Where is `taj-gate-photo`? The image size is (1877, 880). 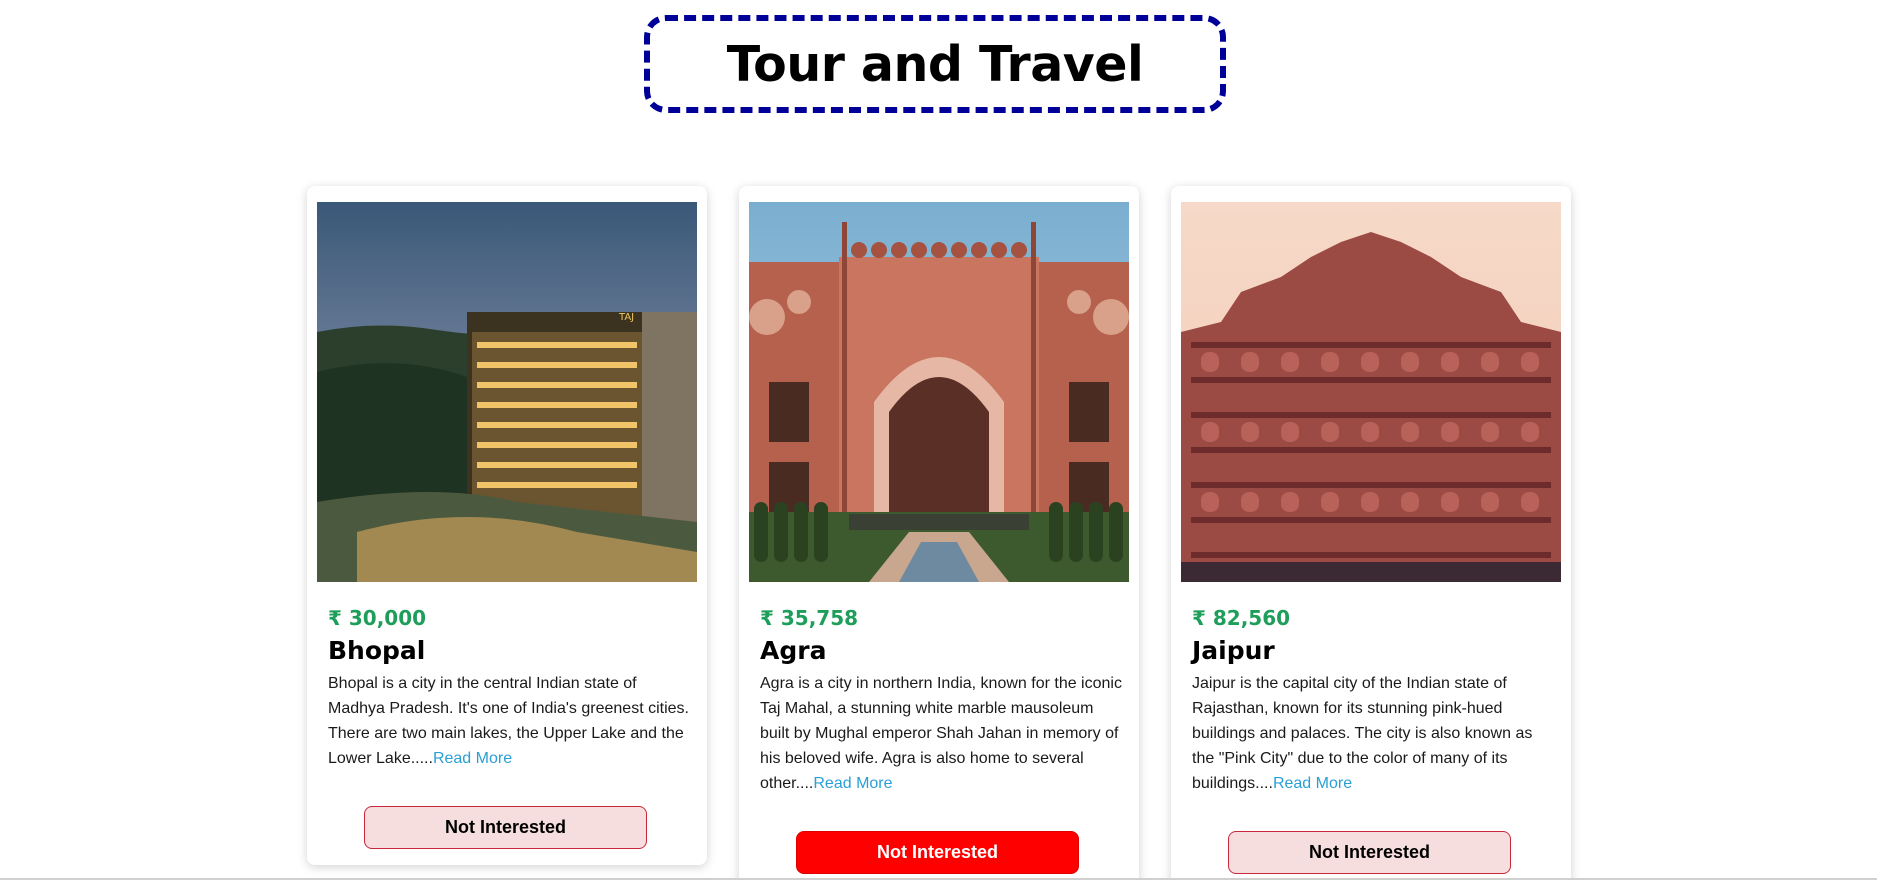 taj-gate-photo is located at coordinates (939, 392).